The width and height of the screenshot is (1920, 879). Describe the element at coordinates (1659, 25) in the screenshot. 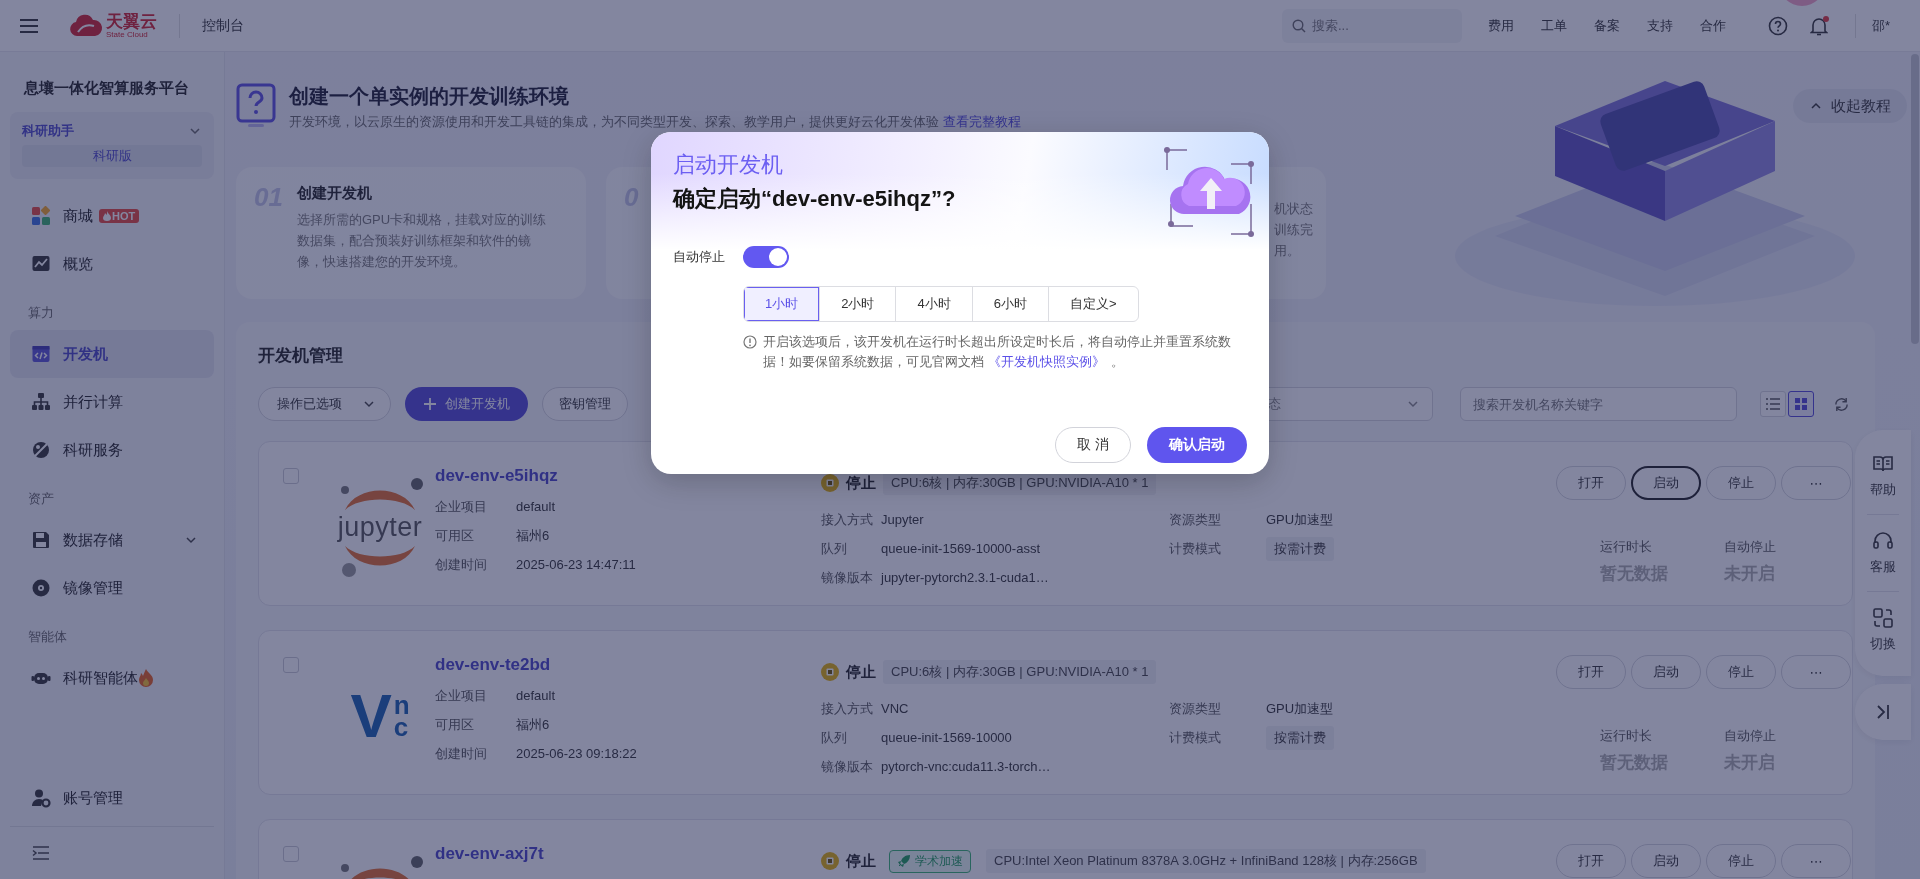

I see `nav-link: 支持` at that location.